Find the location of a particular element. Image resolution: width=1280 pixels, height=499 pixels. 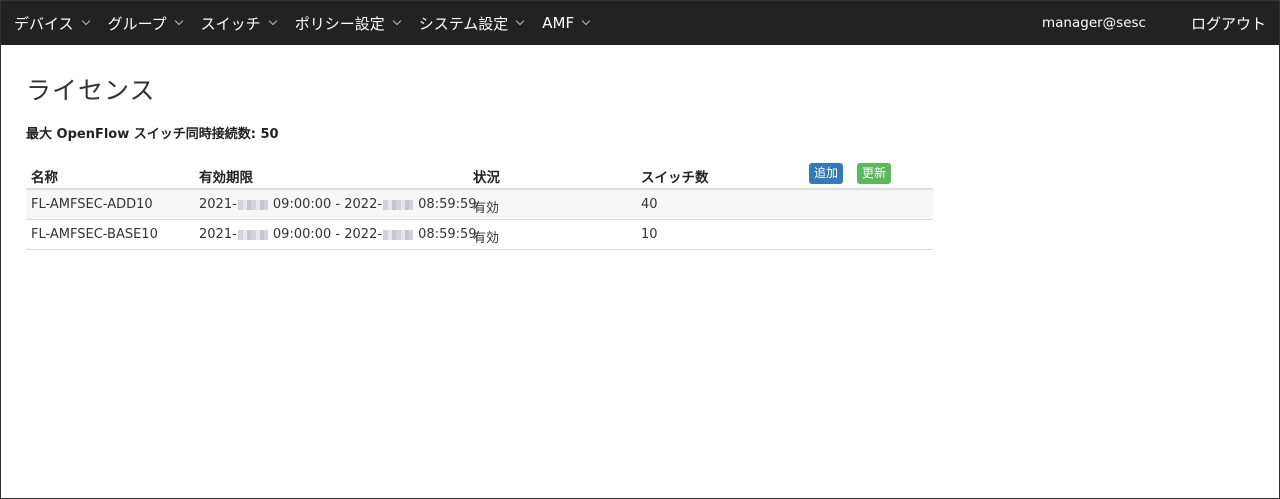

nav-item-devices: デバイス is located at coordinates (52, 23).